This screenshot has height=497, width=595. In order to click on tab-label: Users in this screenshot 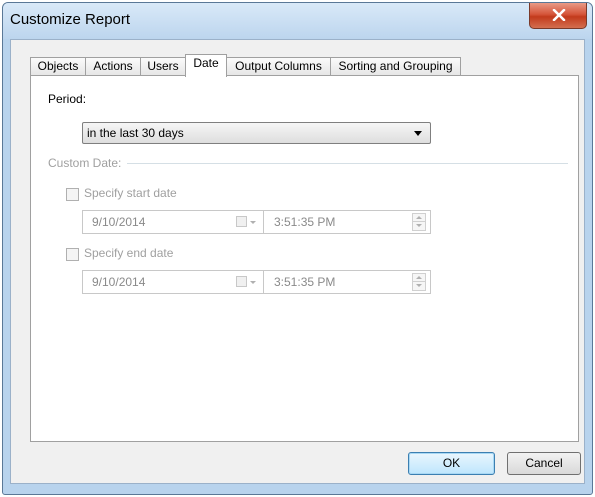, I will do `click(163, 66)`.